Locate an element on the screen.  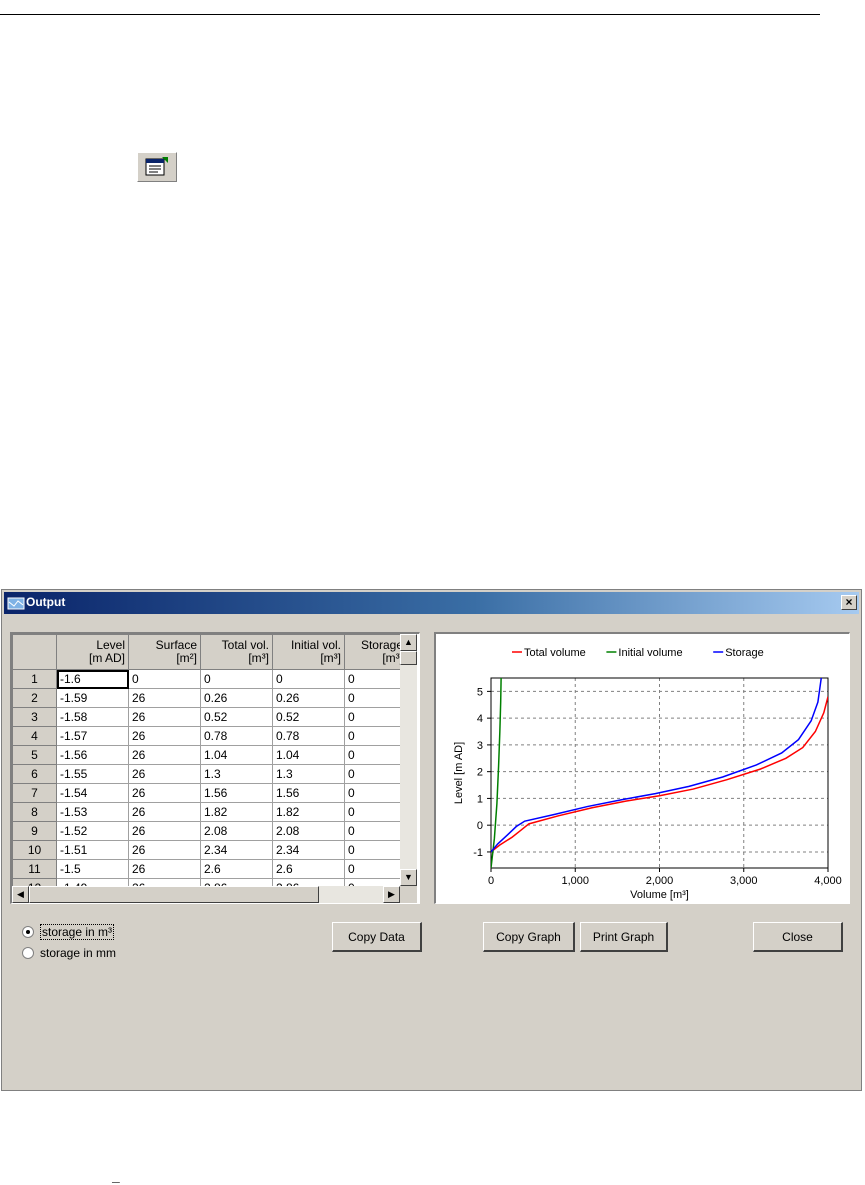
row-number: 6 is located at coordinates (34, 774).